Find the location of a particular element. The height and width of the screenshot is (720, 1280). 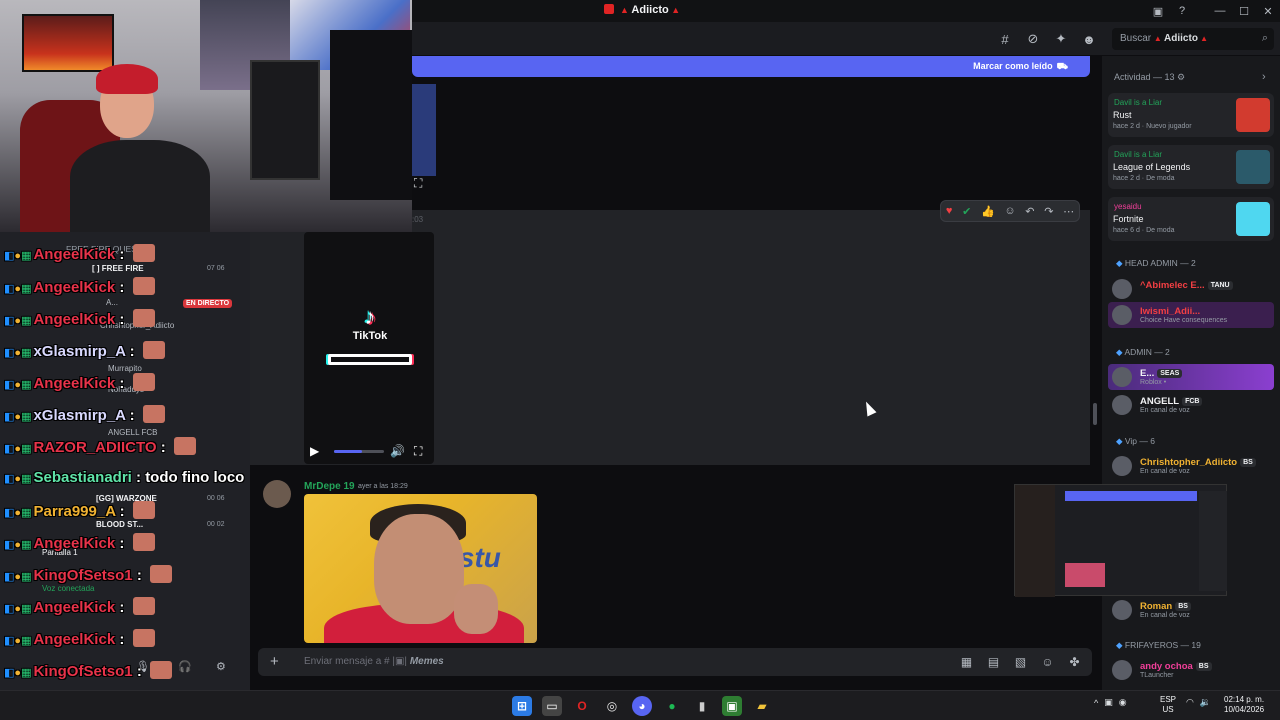

video-progress is located at coordinates (359, 451).